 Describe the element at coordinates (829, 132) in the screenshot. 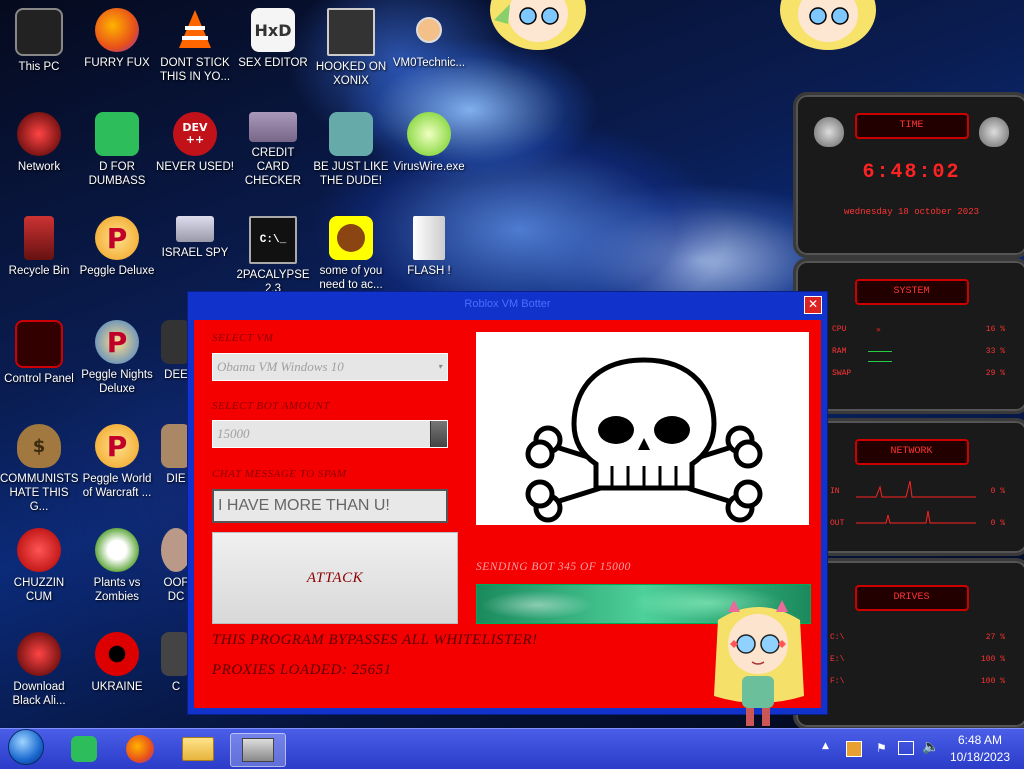

I see `alien-head-icon` at that location.